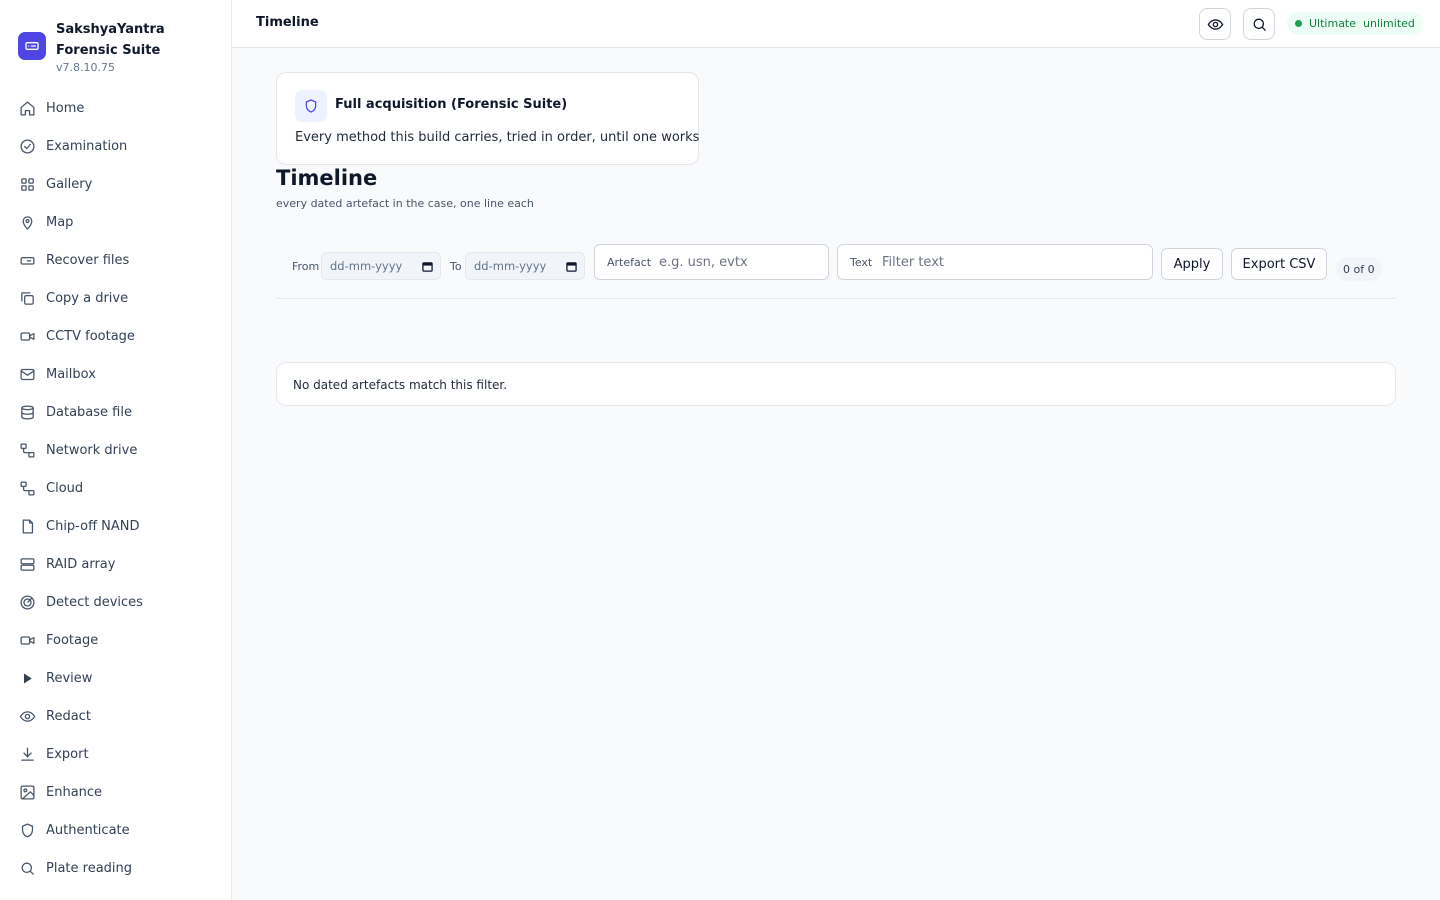 Image resolution: width=1440 pixels, height=900 pixels. I want to click on sidebar-item-raid-array: RAID array, so click(115, 564).